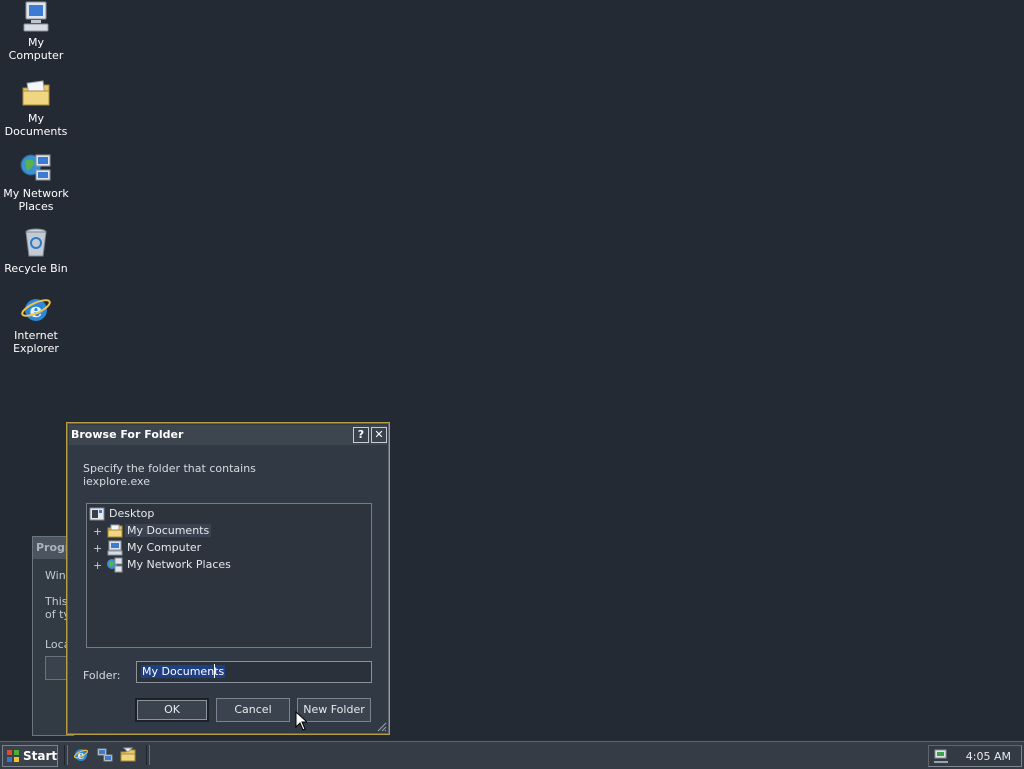  Describe the element at coordinates (102, 675) in the screenshot. I see `folder-label: Folder:` at that location.